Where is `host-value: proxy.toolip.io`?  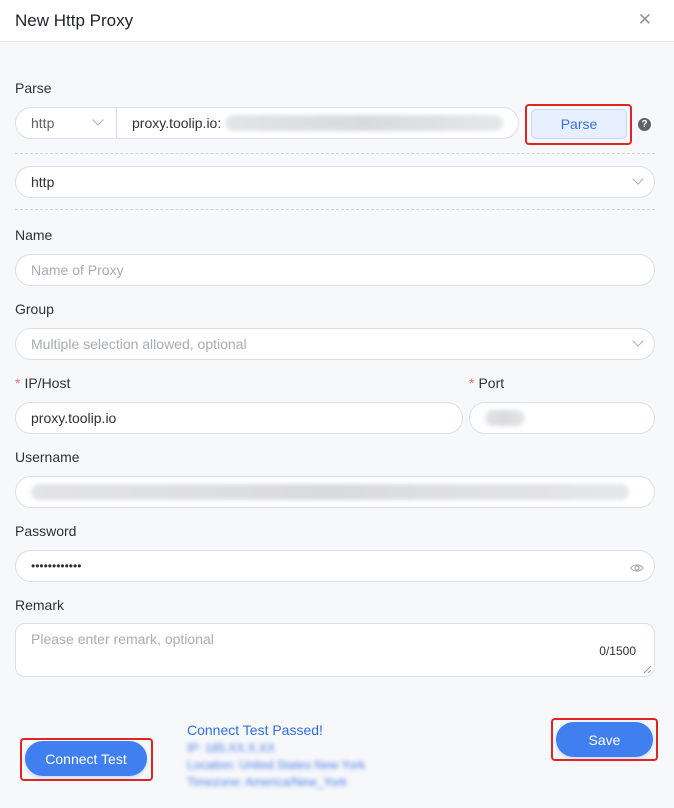 host-value: proxy.toolip.io is located at coordinates (74, 418).